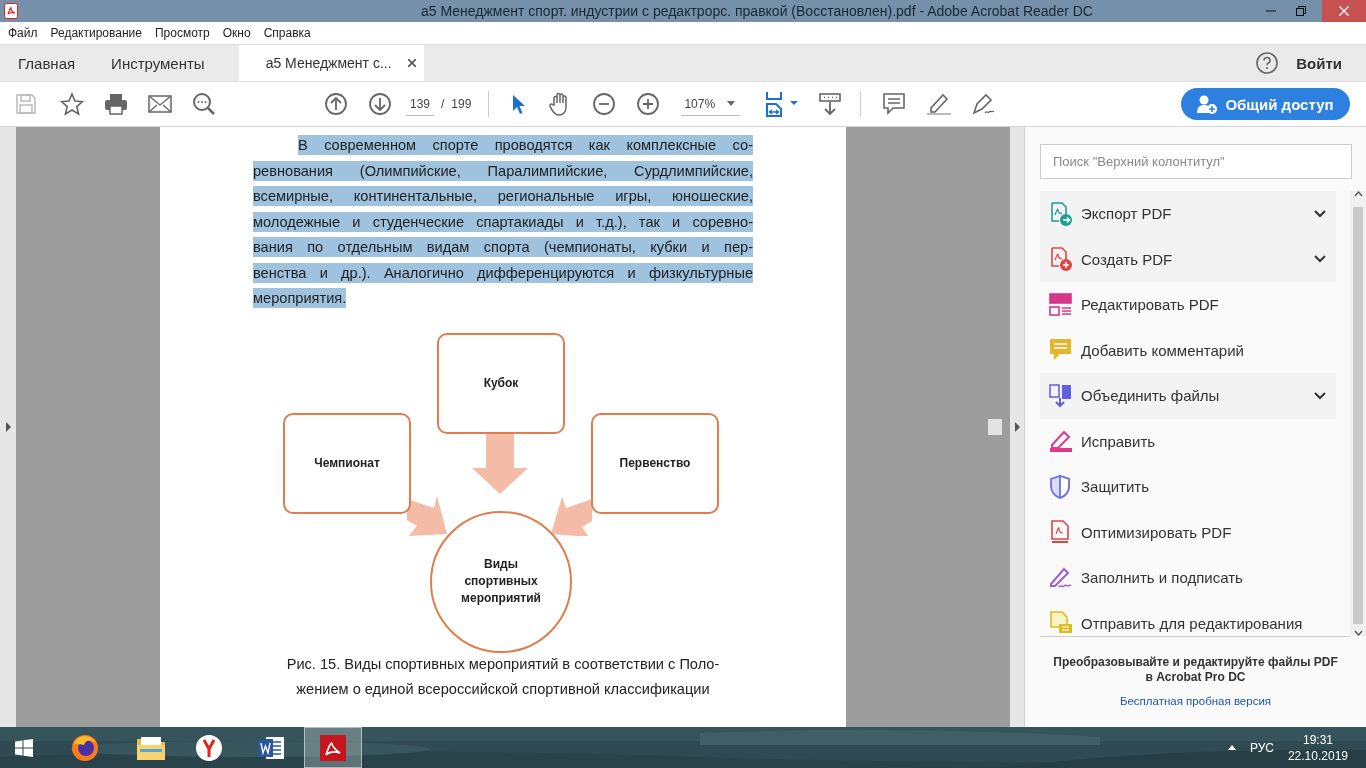 This screenshot has height=768, width=1366. Describe the element at coordinates (1207, 104) in the screenshot. I see `add-user-icon` at that location.